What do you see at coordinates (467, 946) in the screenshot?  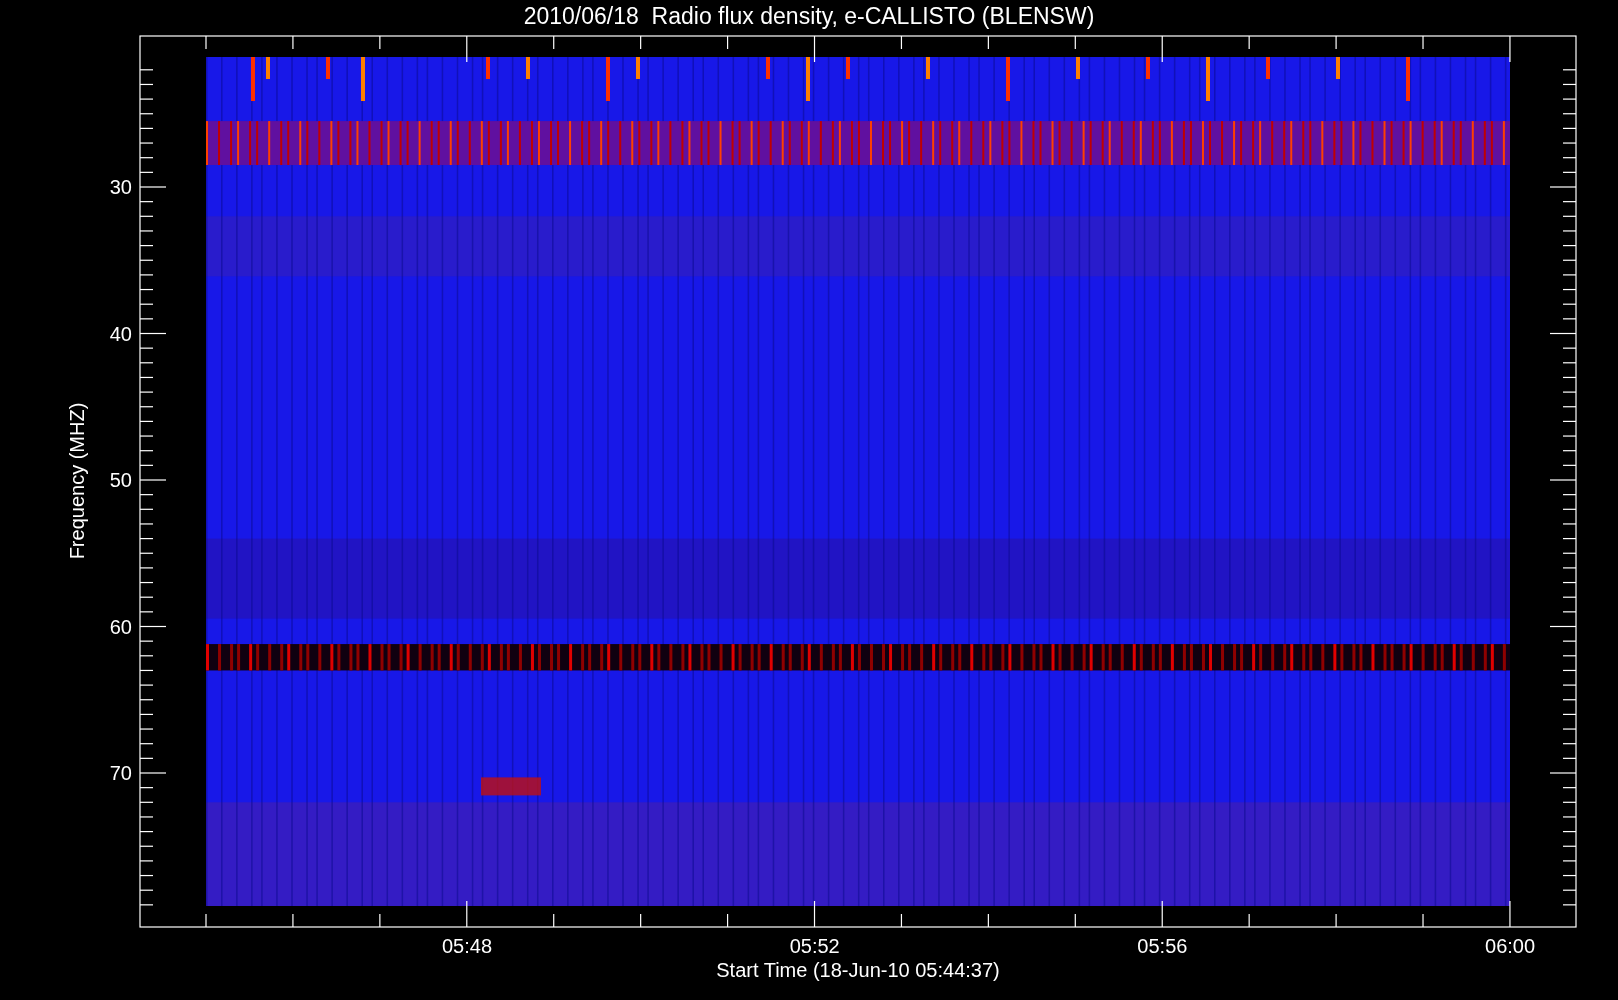 I see `x-tick-label: 05:48` at bounding box center [467, 946].